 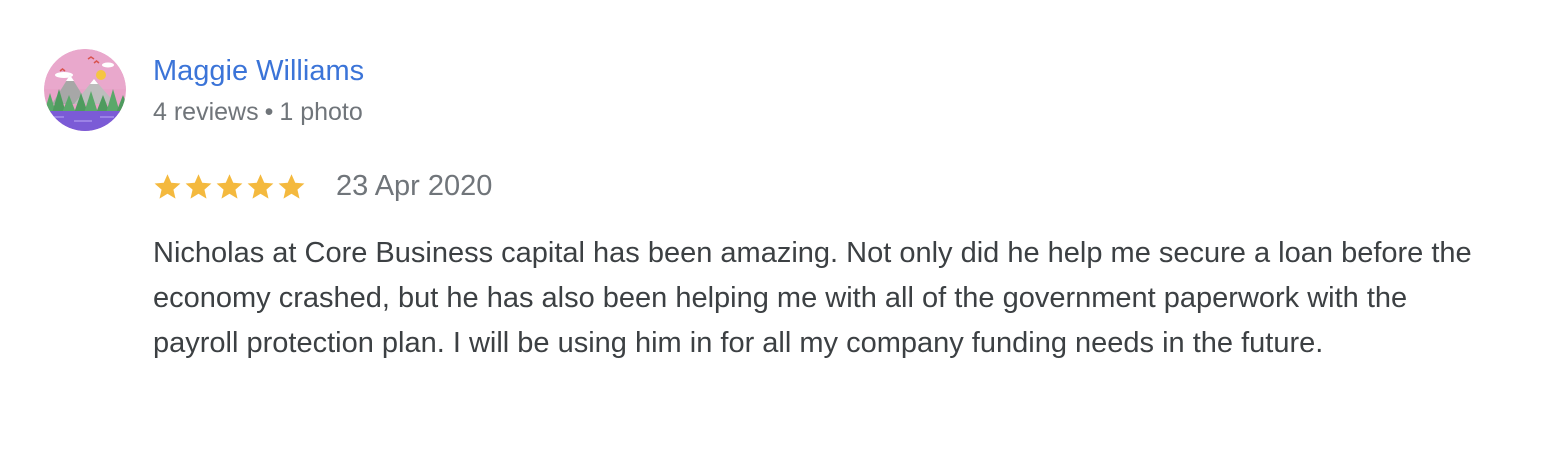 I want to click on review-count: 4 reviews, so click(x=206, y=112).